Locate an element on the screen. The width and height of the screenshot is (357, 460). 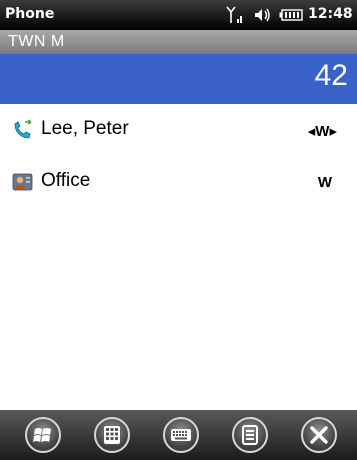
start-button is located at coordinates (43, 435).